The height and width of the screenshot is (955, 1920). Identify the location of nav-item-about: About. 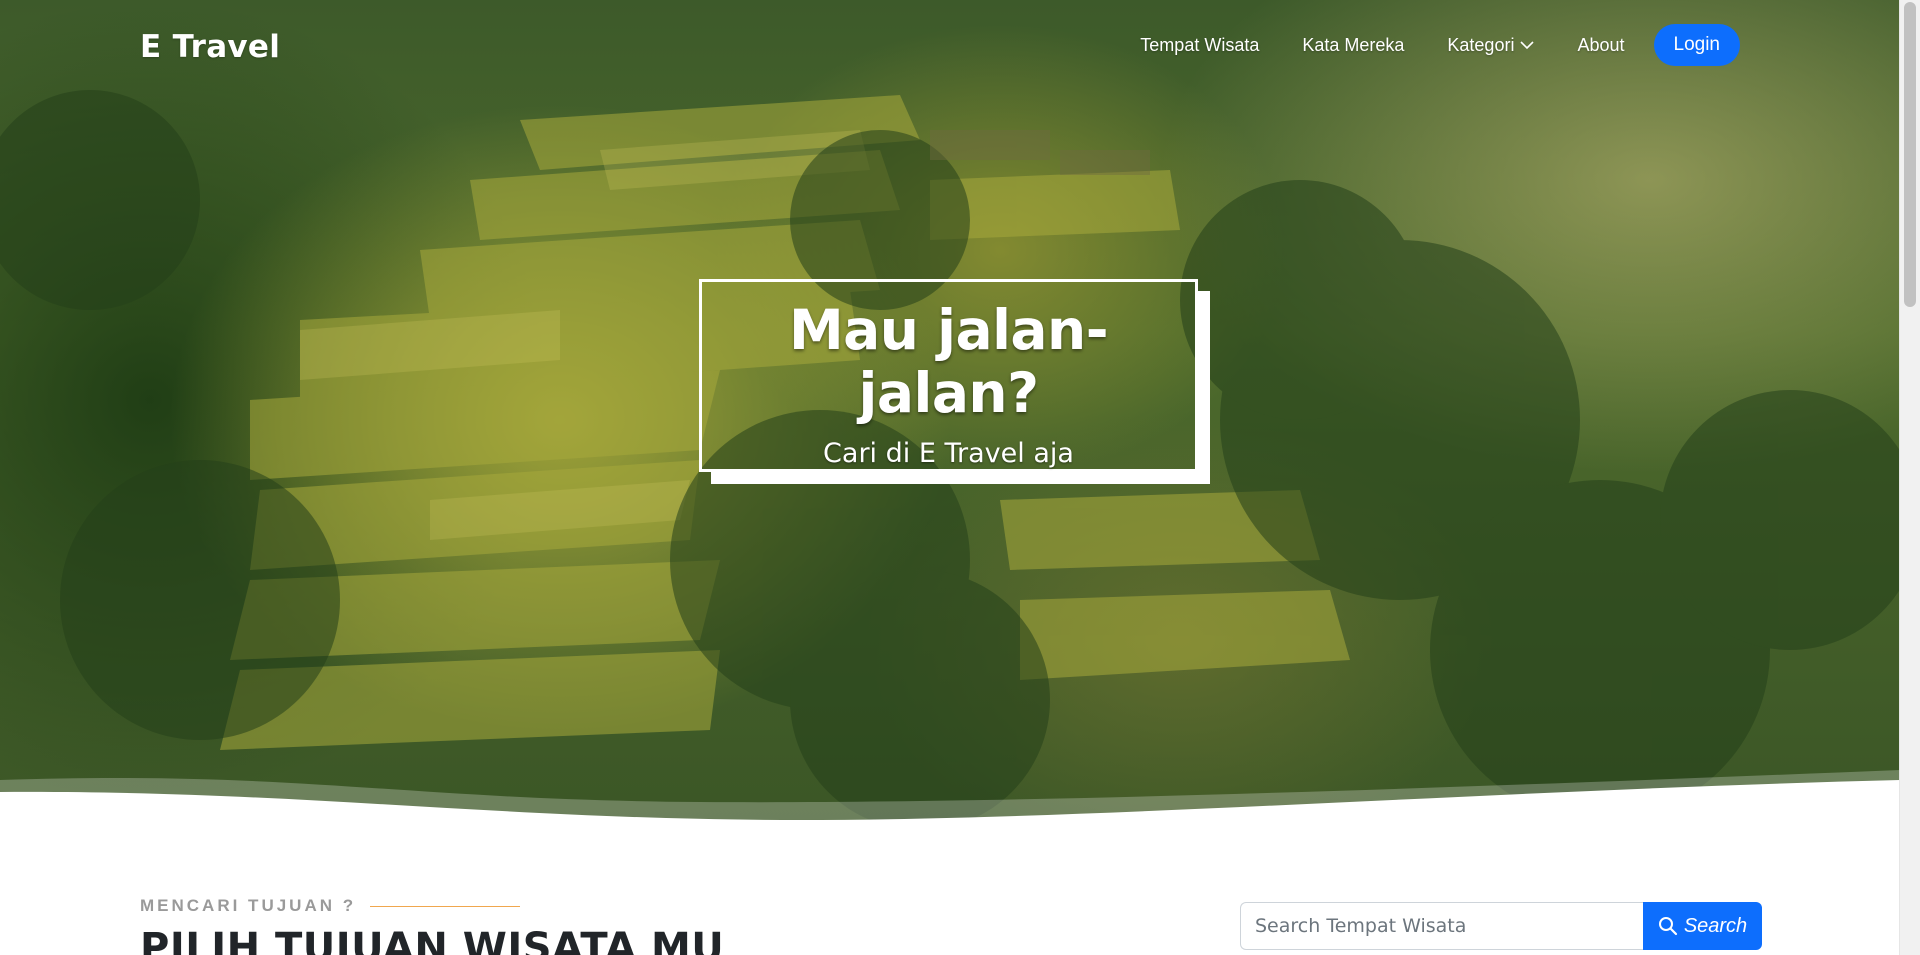
(1600, 45).